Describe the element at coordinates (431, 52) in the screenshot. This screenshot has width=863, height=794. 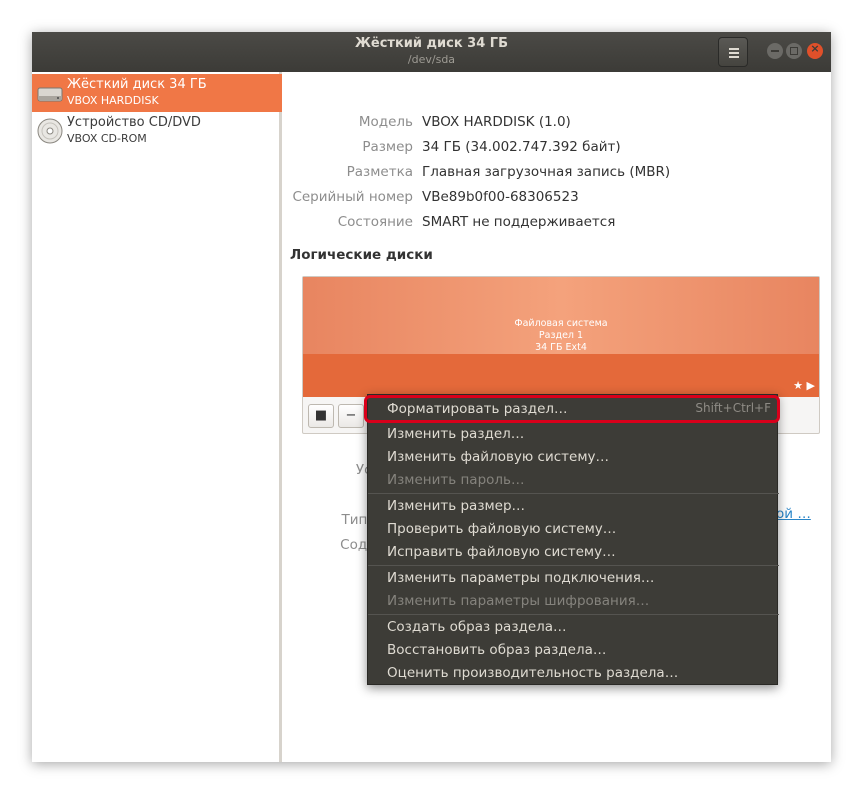
I see `title-bar: Жёсткий диск 34 ГБ /dev/sda ×` at that location.